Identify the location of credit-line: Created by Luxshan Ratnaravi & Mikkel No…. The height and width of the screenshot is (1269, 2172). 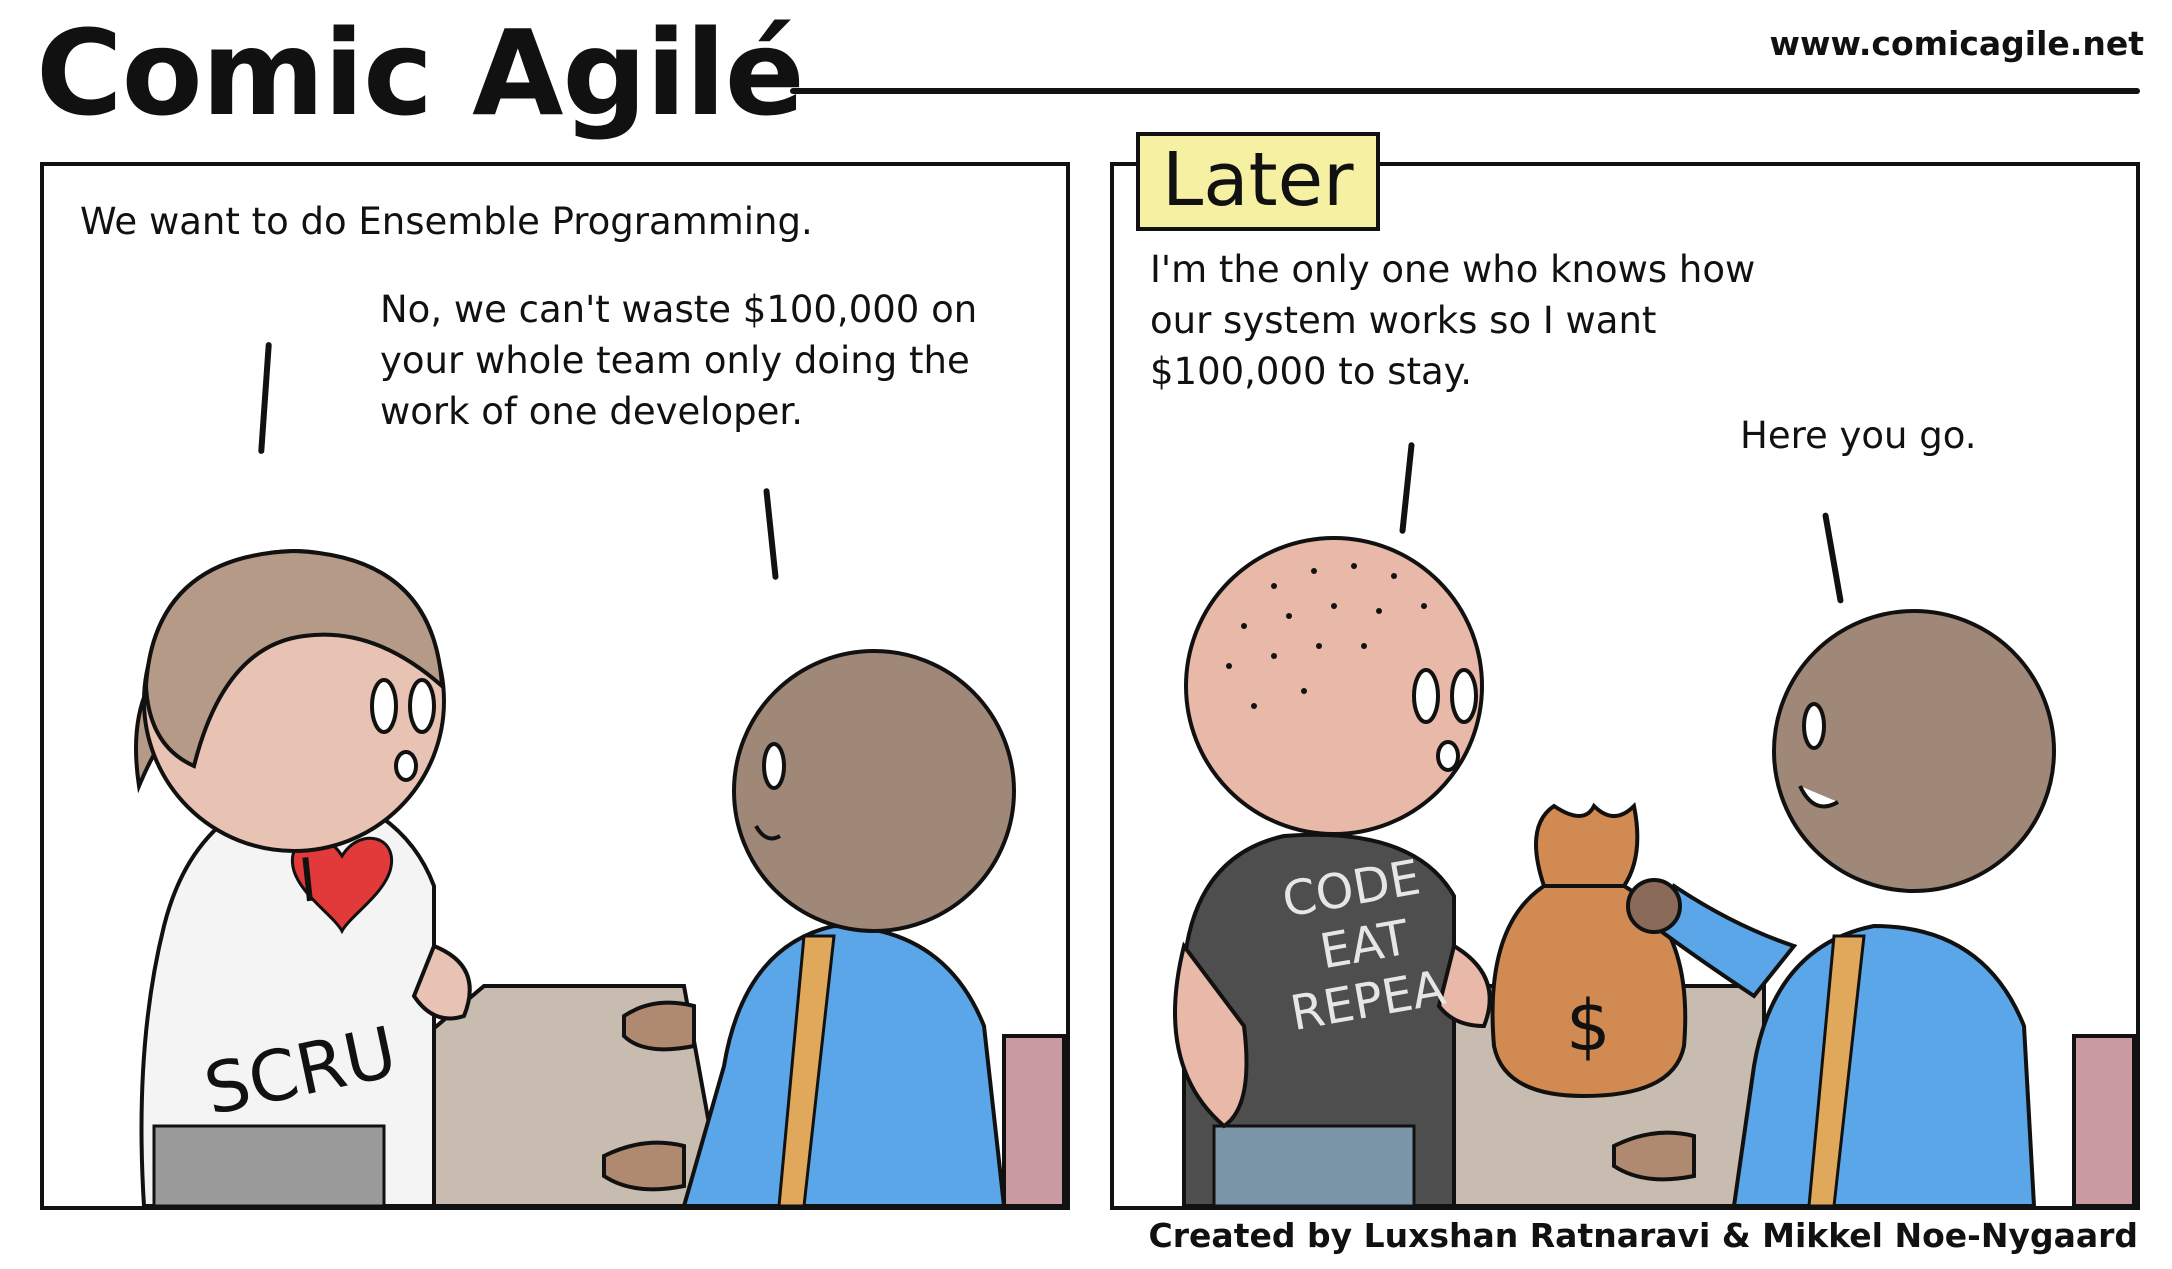
(1643, 1235).